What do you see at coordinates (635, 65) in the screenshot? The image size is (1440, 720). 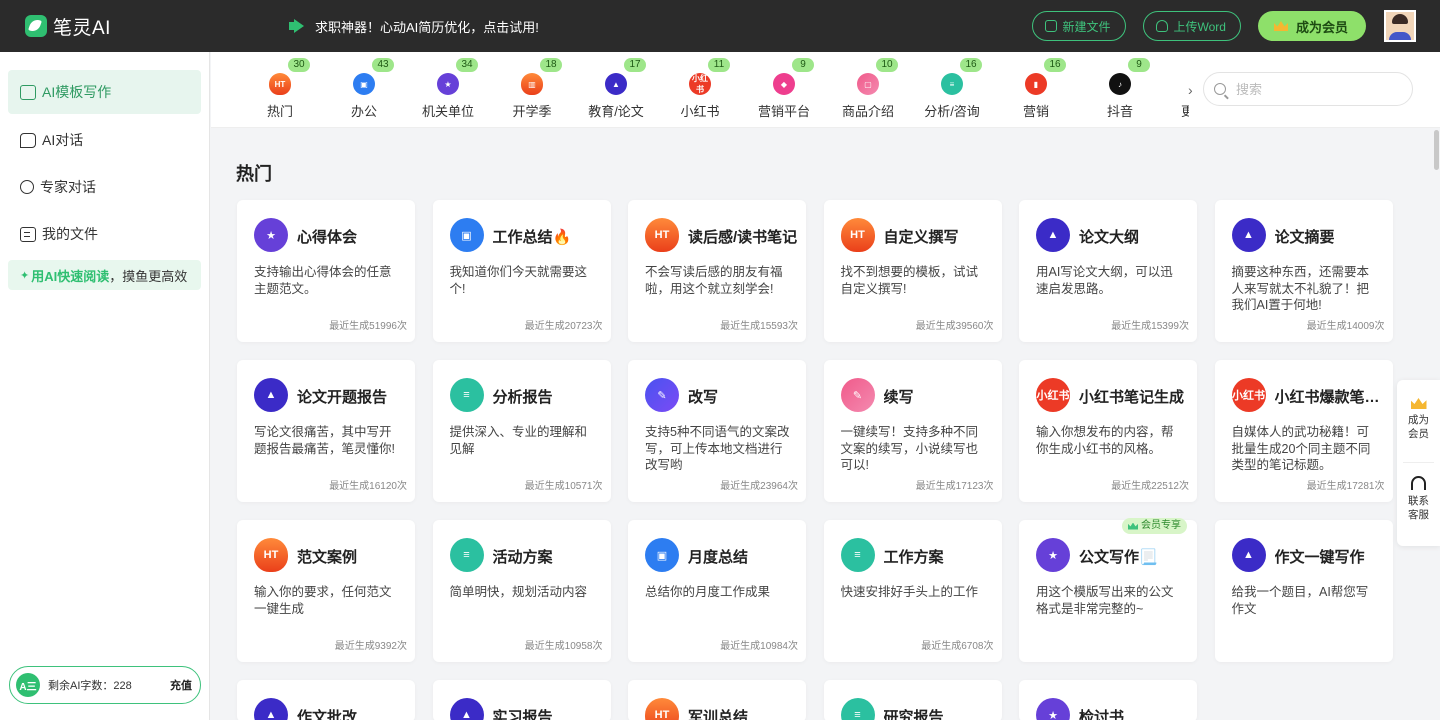 I see `category-count-badge: 17` at bounding box center [635, 65].